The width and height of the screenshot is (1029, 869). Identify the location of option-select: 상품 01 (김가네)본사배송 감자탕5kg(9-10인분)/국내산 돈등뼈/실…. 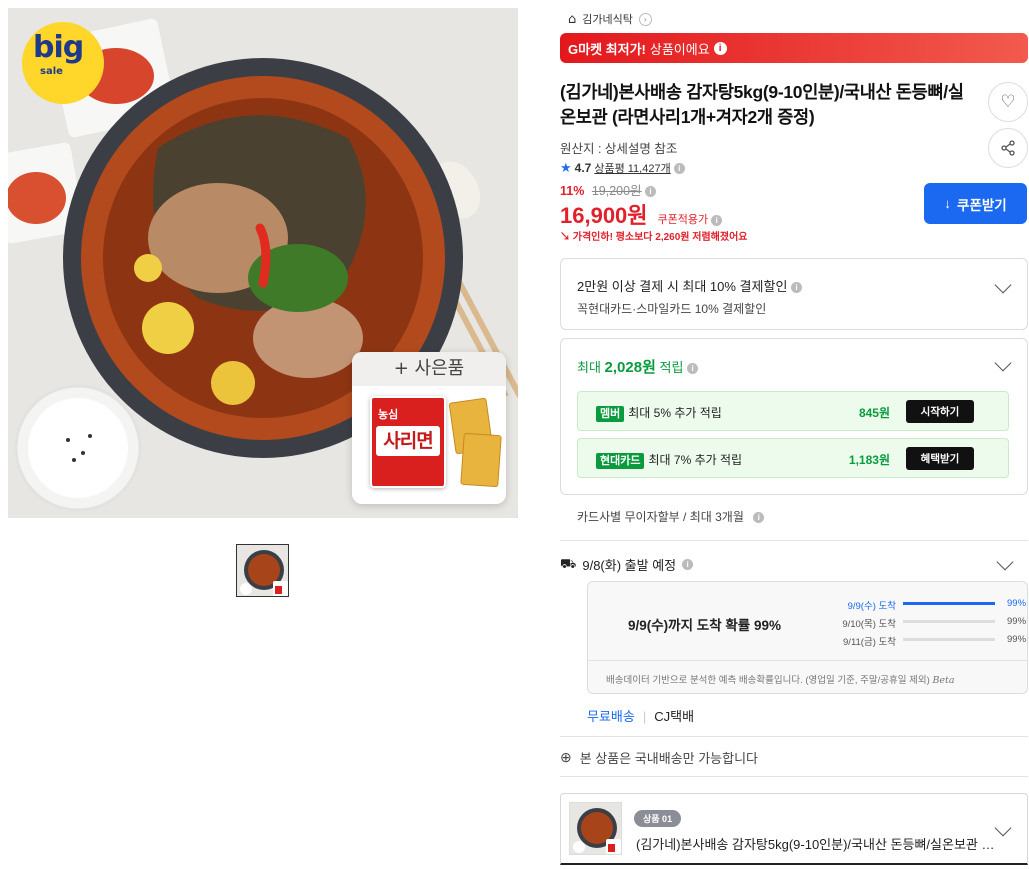
(794, 829).